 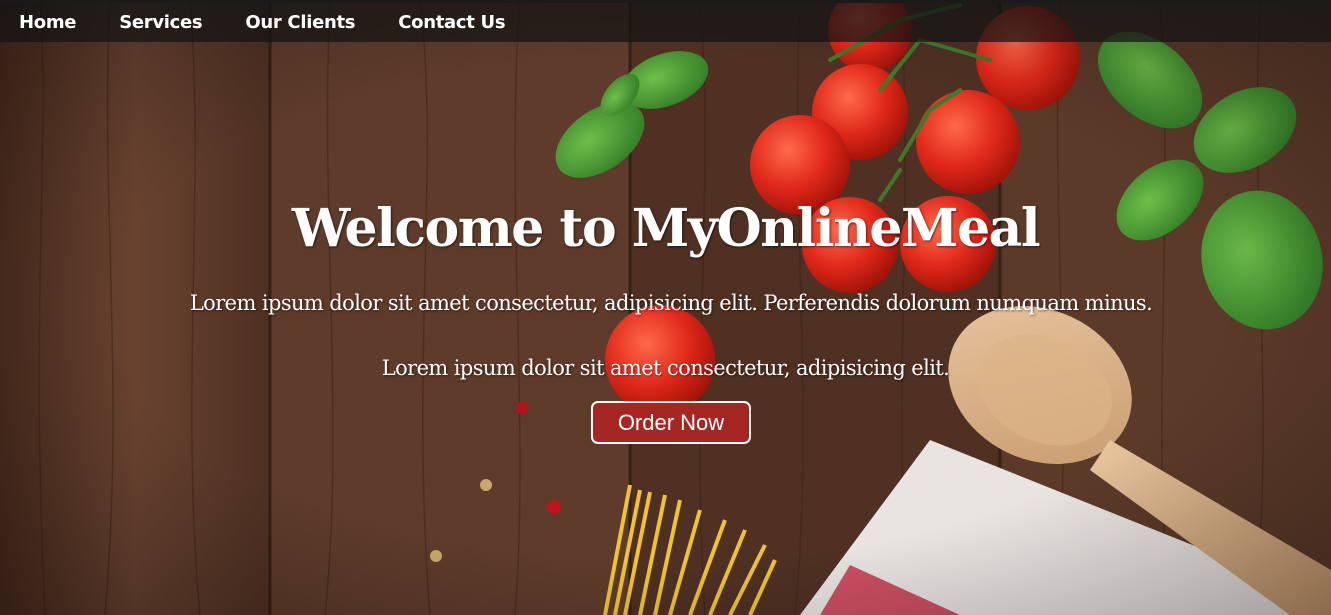 I want to click on nav-services: Services, so click(x=160, y=22).